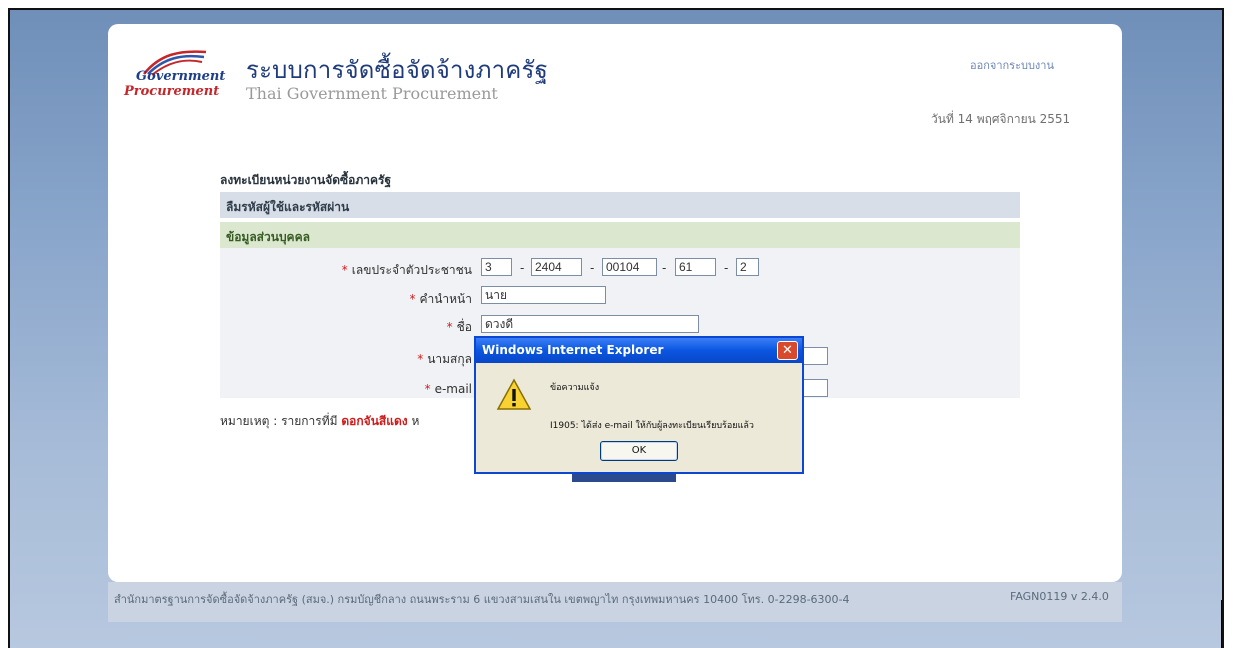 Image resolution: width=1242 pixels, height=648 pixels. Describe the element at coordinates (386, 359) in the screenshot. I see `surname-label: * นามสกุล` at that location.